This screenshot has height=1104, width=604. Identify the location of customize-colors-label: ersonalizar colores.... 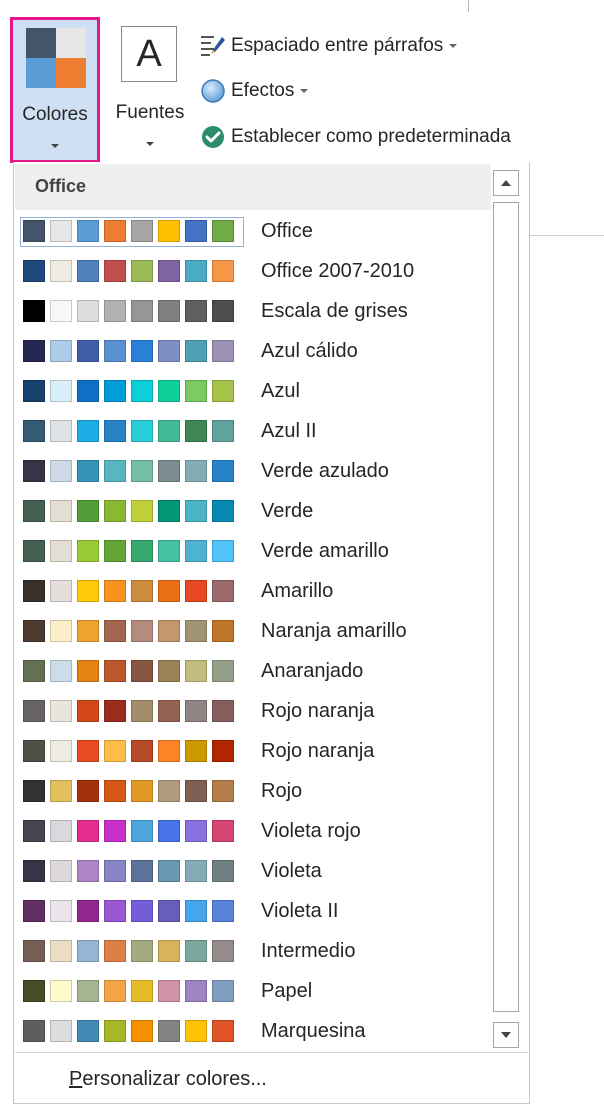
(174, 1079).